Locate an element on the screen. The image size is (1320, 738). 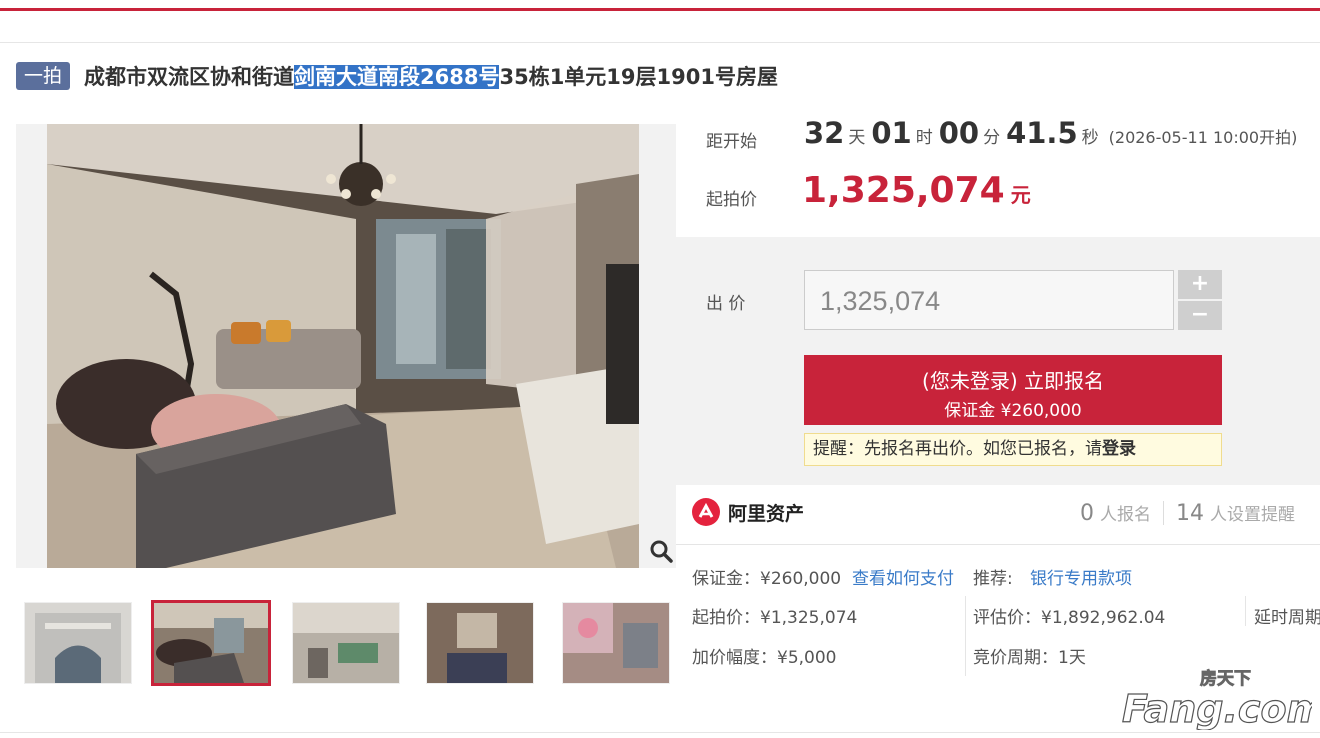
watermark-line2: Fang.com is located at coordinates (1217, 708).